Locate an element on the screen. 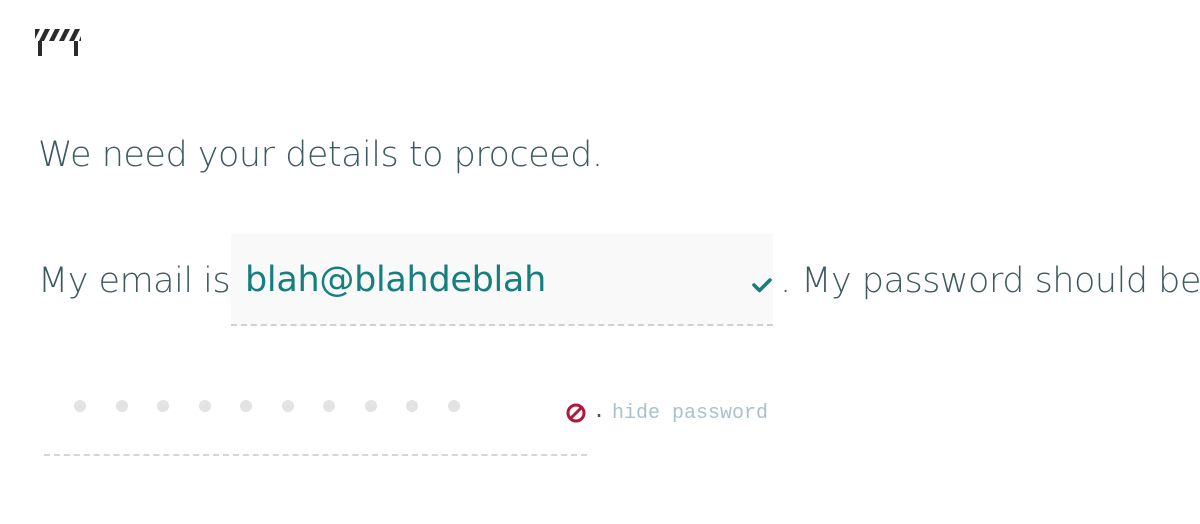  password-label: . My password should be is located at coordinates (990, 281).